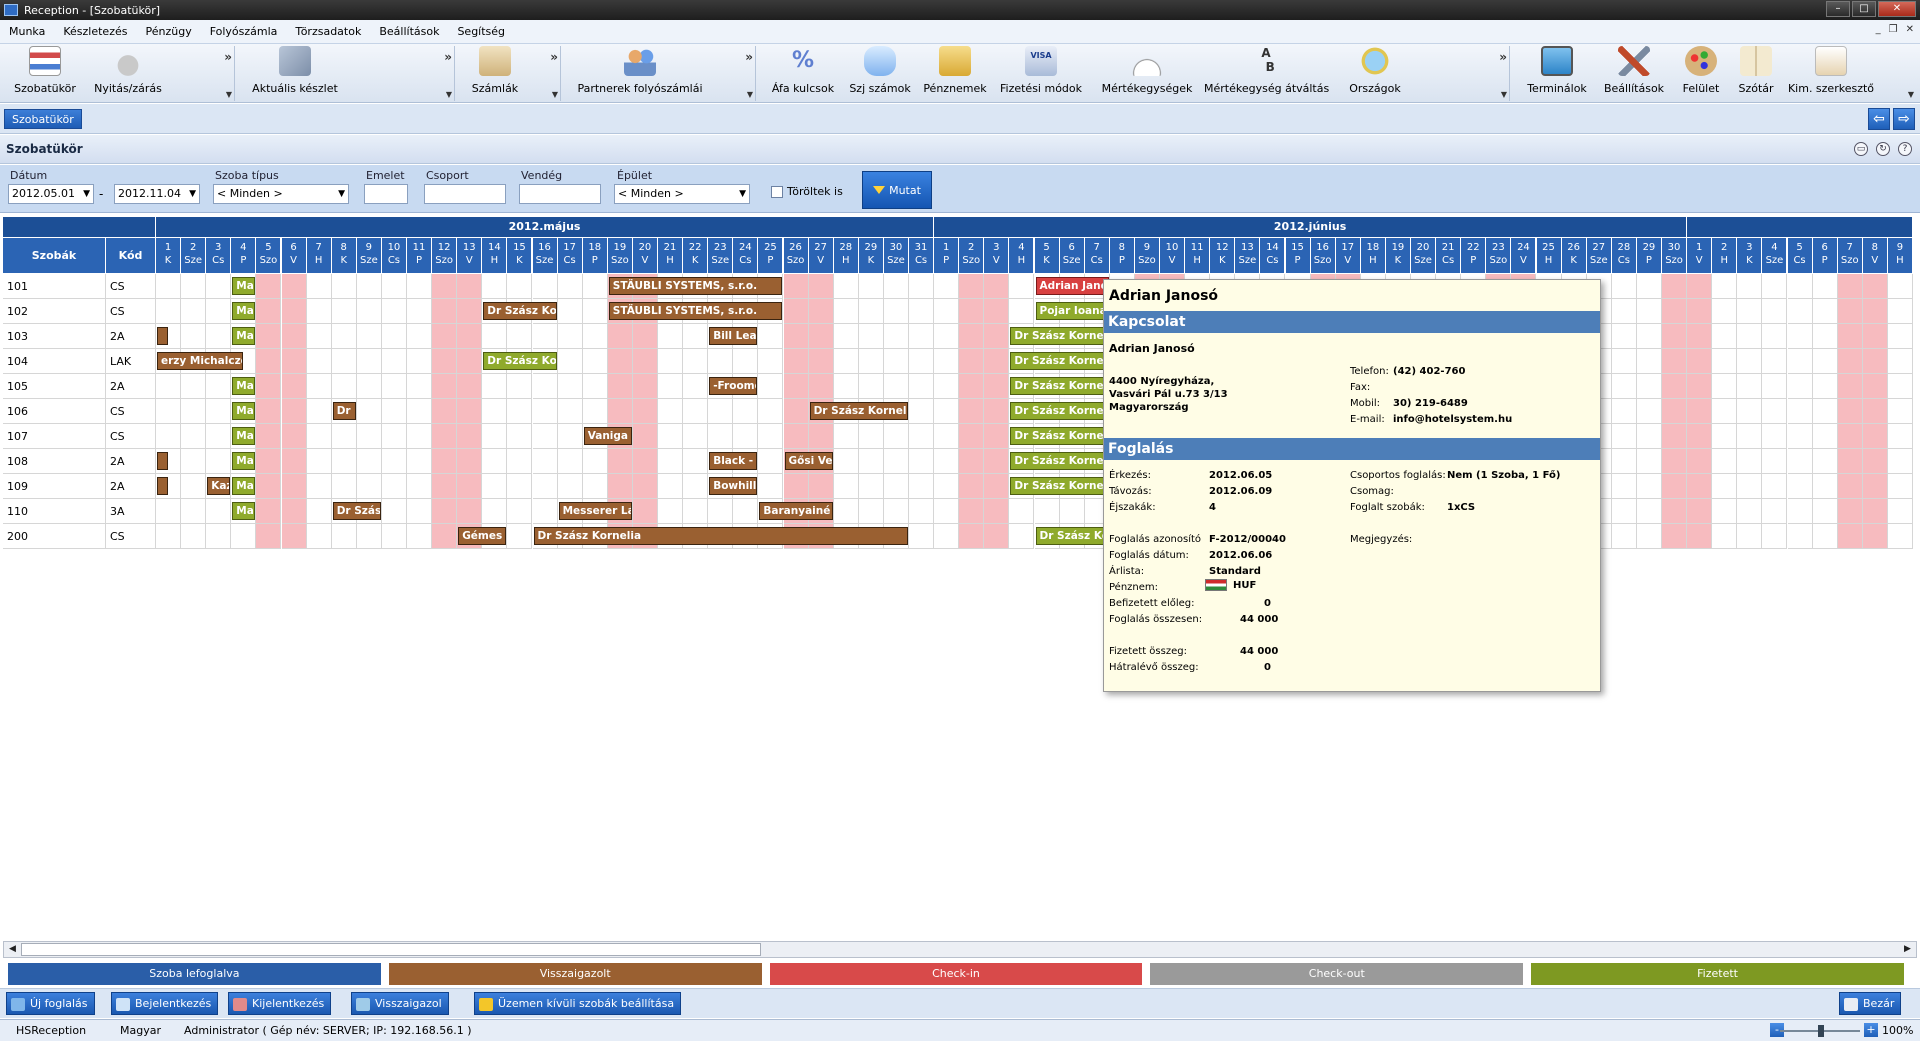  I want to click on booking-bar: Messerer Lá, so click(595, 511).